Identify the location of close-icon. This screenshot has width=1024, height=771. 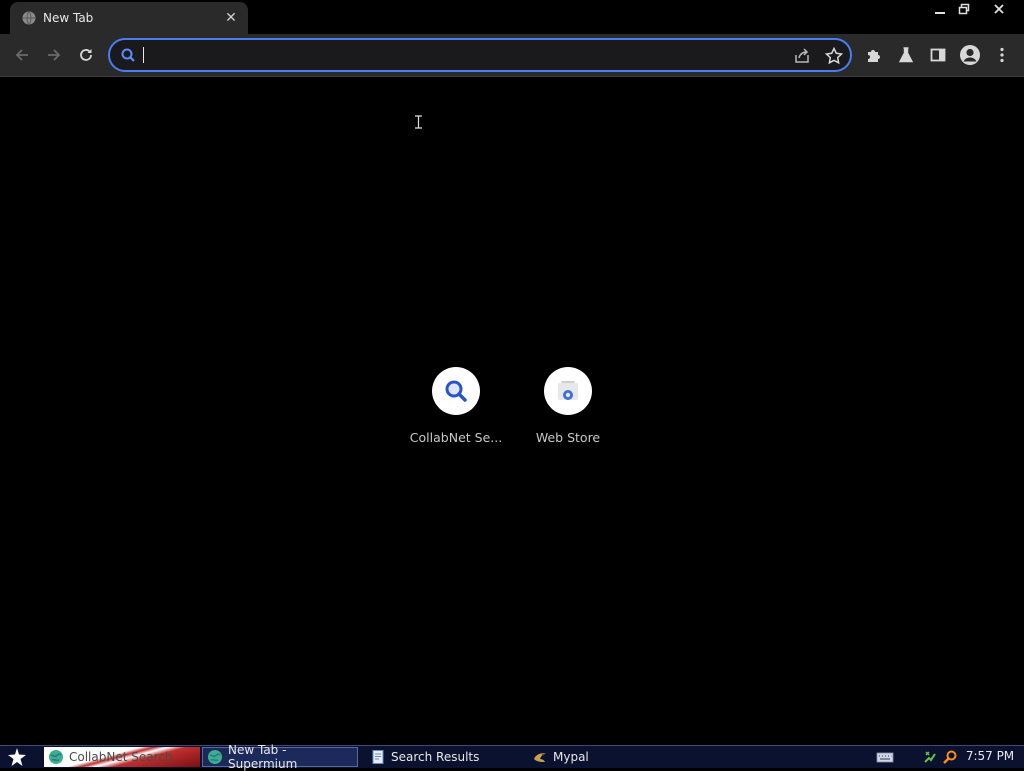
(999, 9).